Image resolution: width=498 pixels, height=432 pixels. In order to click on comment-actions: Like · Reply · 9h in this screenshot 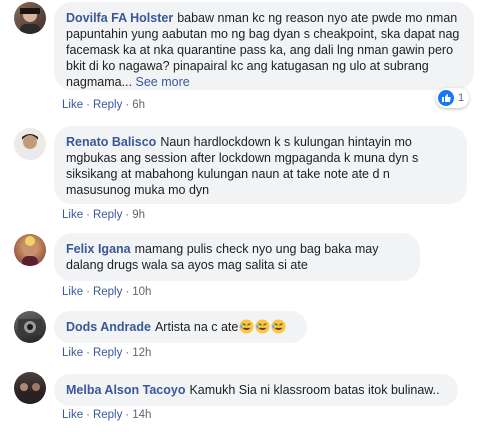, I will do `click(103, 215)`.